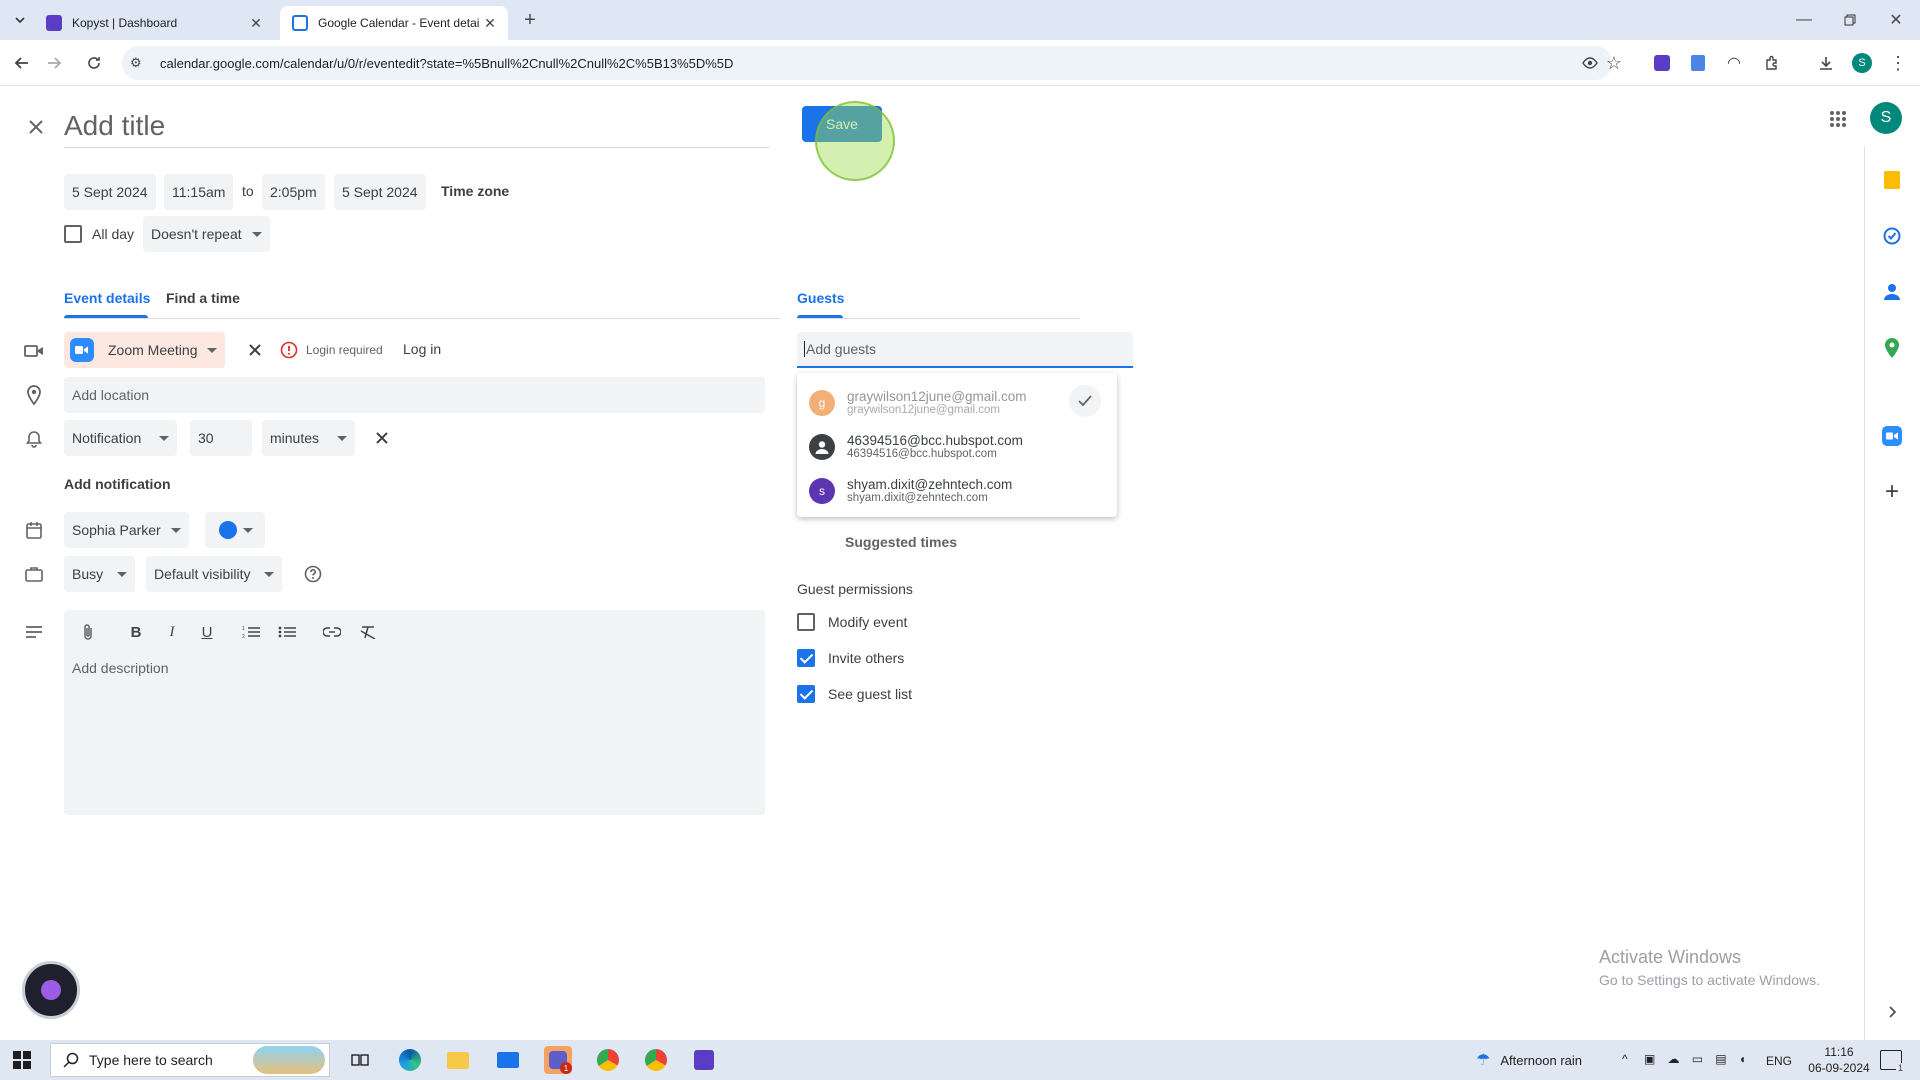 This screenshot has width=1920, height=1080. I want to click on profile-initial: S, so click(1862, 63).